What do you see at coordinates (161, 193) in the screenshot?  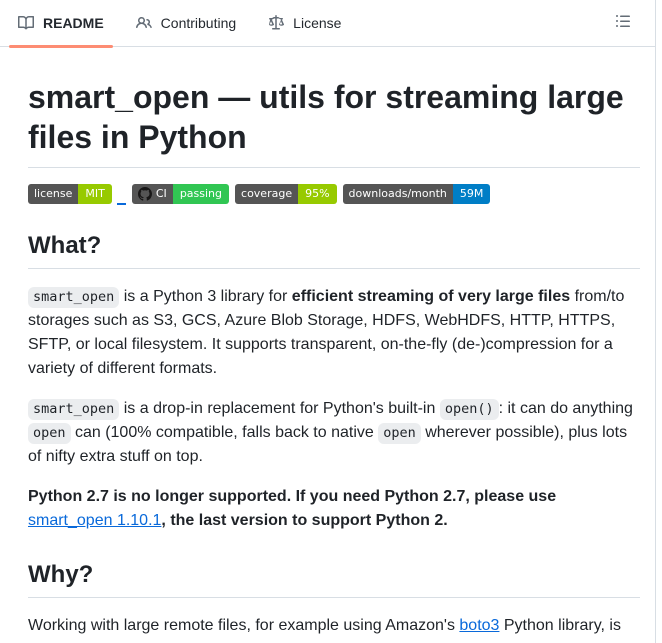 I see `badge-label-text: CI` at bounding box center [161, 193].